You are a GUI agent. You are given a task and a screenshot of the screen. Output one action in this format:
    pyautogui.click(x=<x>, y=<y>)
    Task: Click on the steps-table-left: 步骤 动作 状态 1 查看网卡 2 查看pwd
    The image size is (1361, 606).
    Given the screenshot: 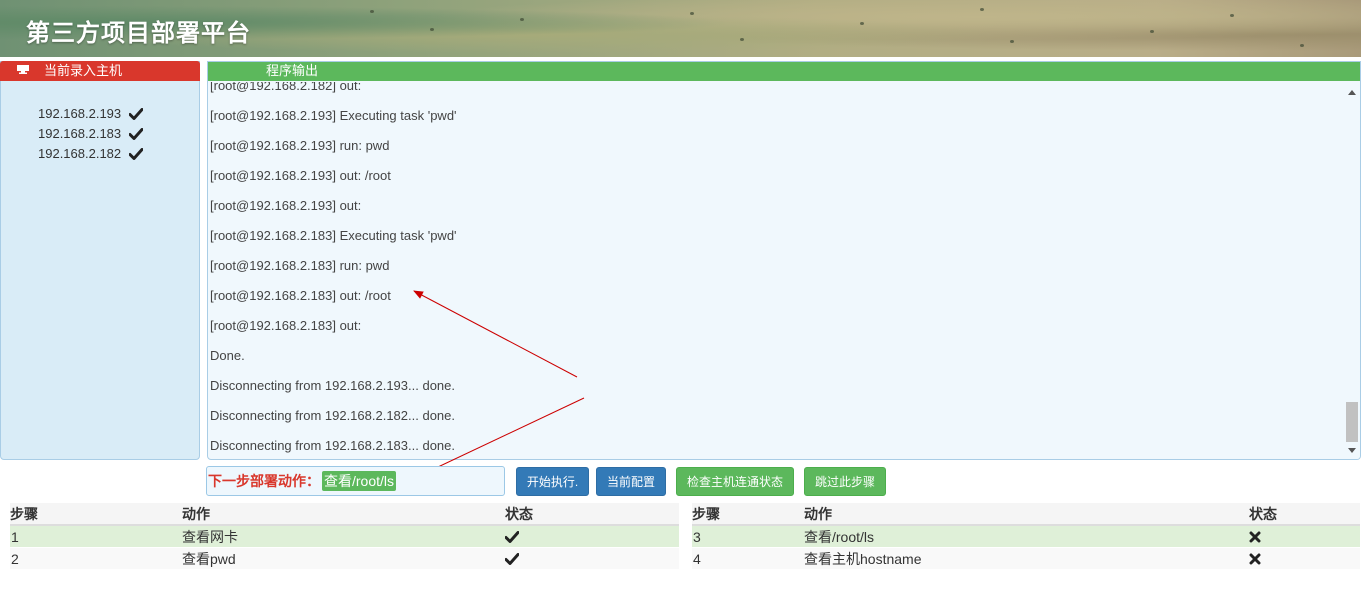 What is the action you would take?
    pyautogui.click(x=344, y=536)
    